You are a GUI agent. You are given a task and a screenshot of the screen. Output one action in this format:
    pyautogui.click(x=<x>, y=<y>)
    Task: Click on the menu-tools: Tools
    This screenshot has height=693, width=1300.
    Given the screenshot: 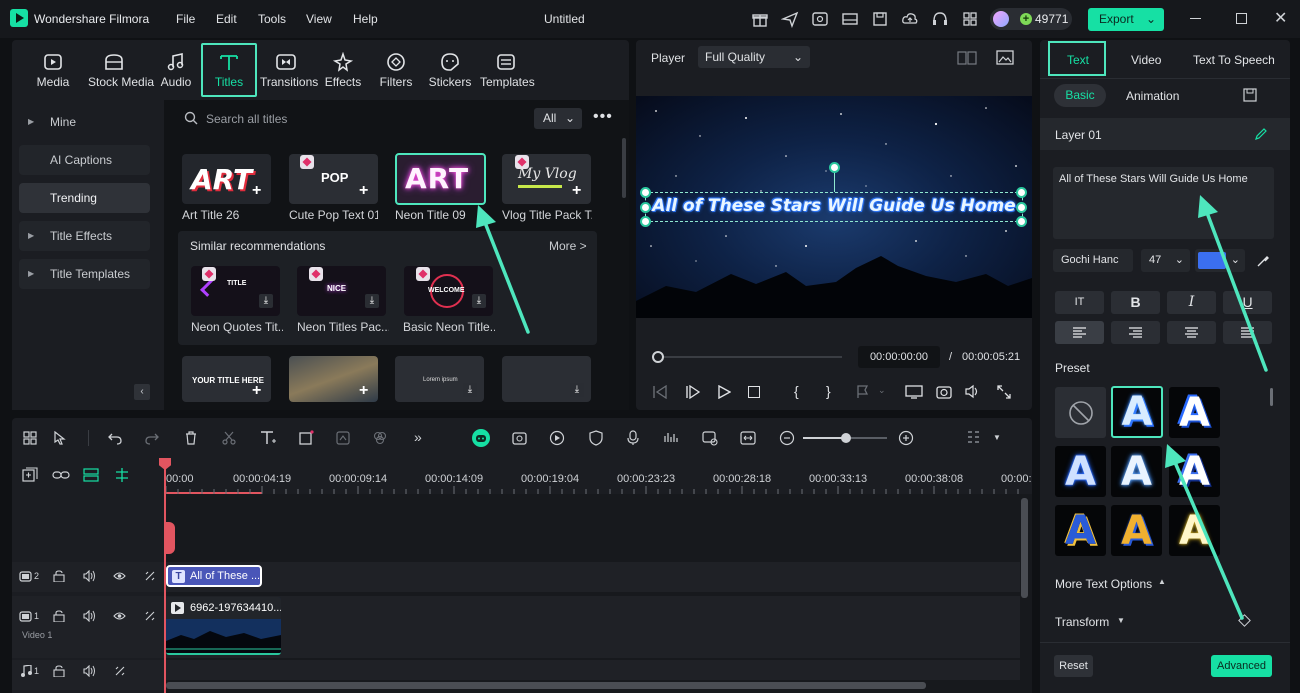 What is the action you would take?
    pyautogui.click(x=272, y=19)
    